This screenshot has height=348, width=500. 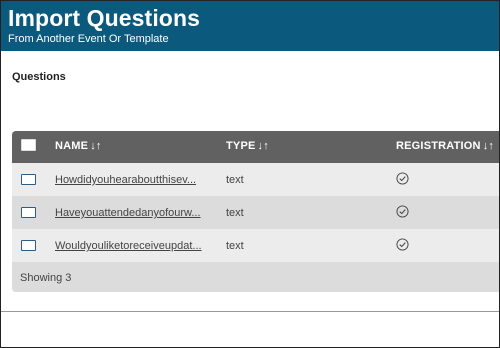 I want to click on select-all-checkbox, so click(x=28, y=145).